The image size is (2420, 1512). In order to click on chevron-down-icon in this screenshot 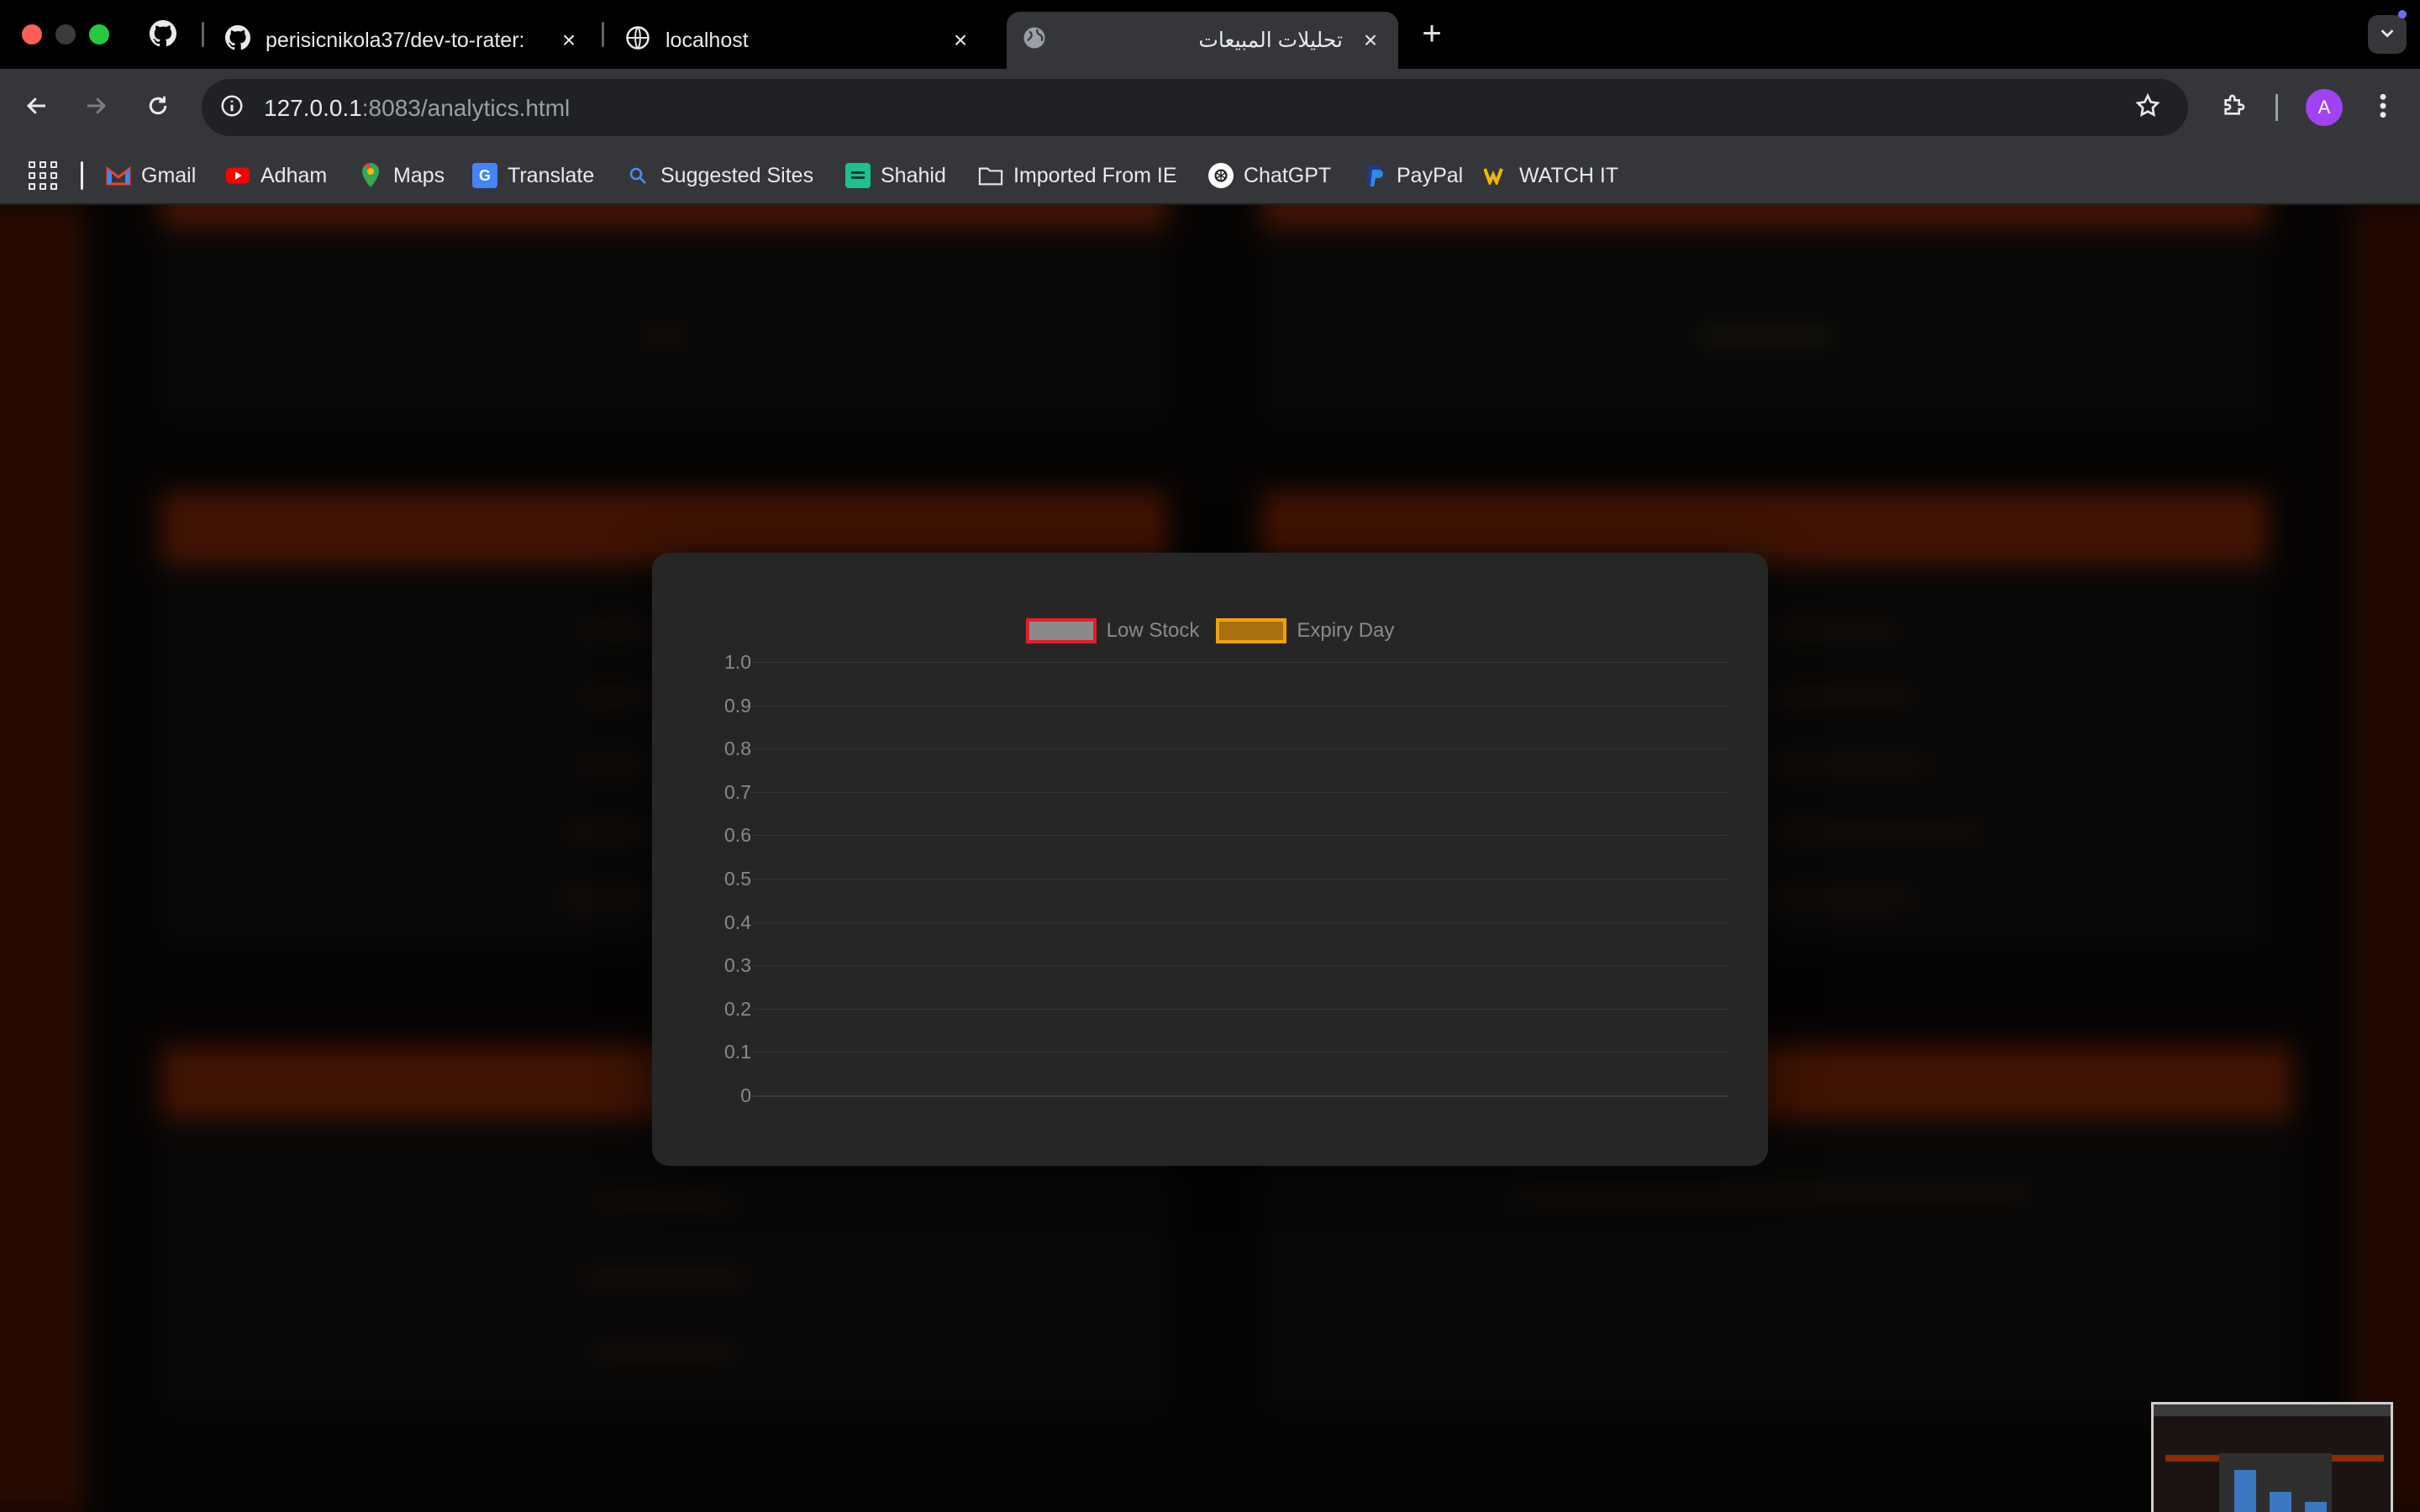, I will do `click(2387, 35)`.